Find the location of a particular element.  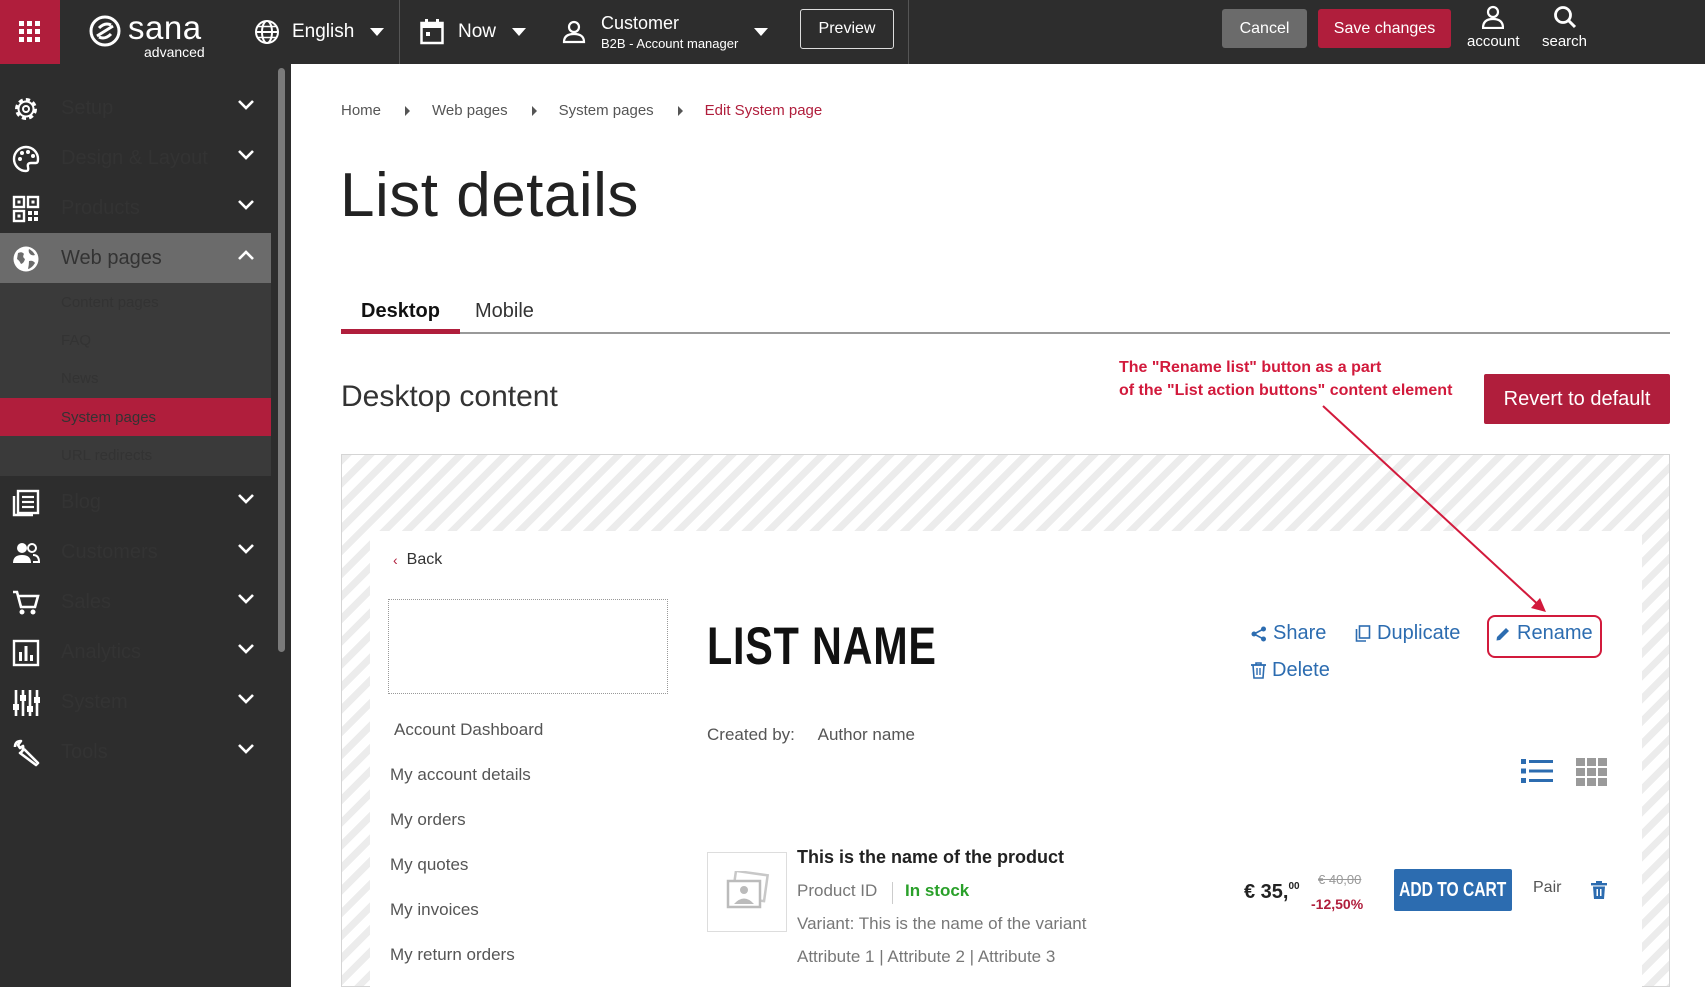

search-button: search is located at coordinates (1564, 31).